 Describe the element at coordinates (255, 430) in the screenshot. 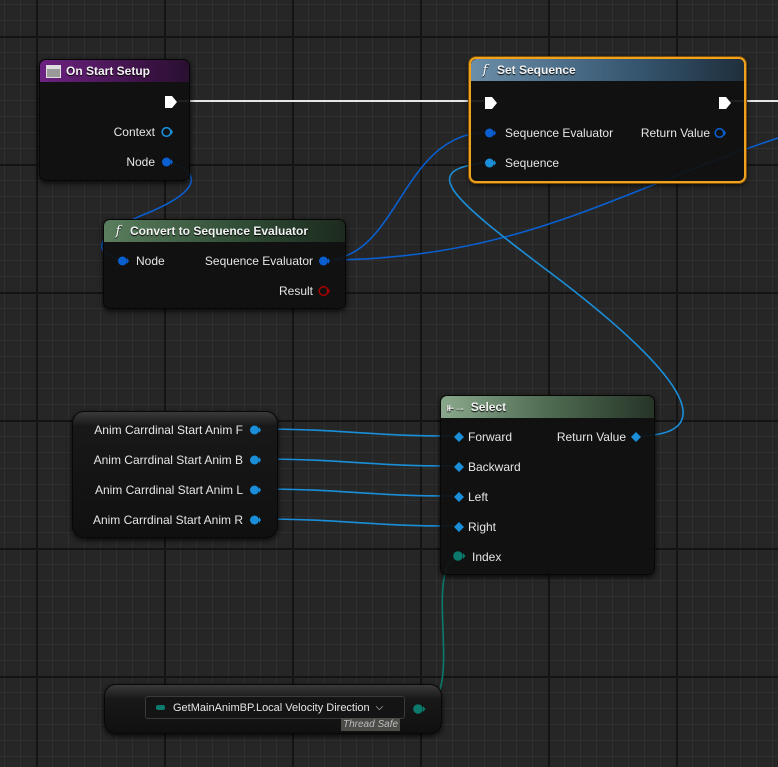

I see `anim-var-f-pin` at that location.